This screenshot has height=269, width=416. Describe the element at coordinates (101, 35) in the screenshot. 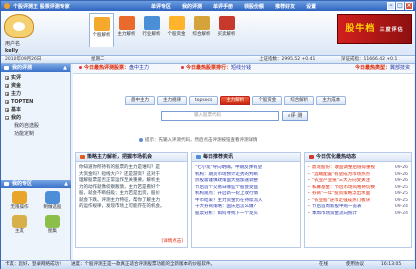

I see `tool-label: 个股解析` at that location.